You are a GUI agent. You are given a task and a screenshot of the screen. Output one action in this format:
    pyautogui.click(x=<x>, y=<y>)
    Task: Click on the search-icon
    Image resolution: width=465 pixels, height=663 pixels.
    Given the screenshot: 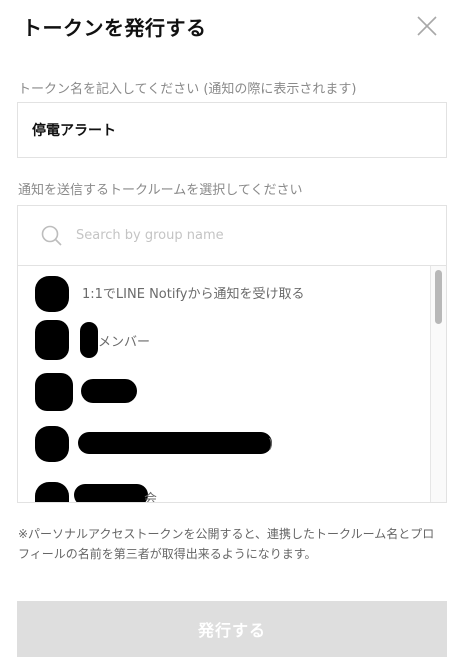 What is the action you would take?
    pyautogui.click(x=51, y=235)
    